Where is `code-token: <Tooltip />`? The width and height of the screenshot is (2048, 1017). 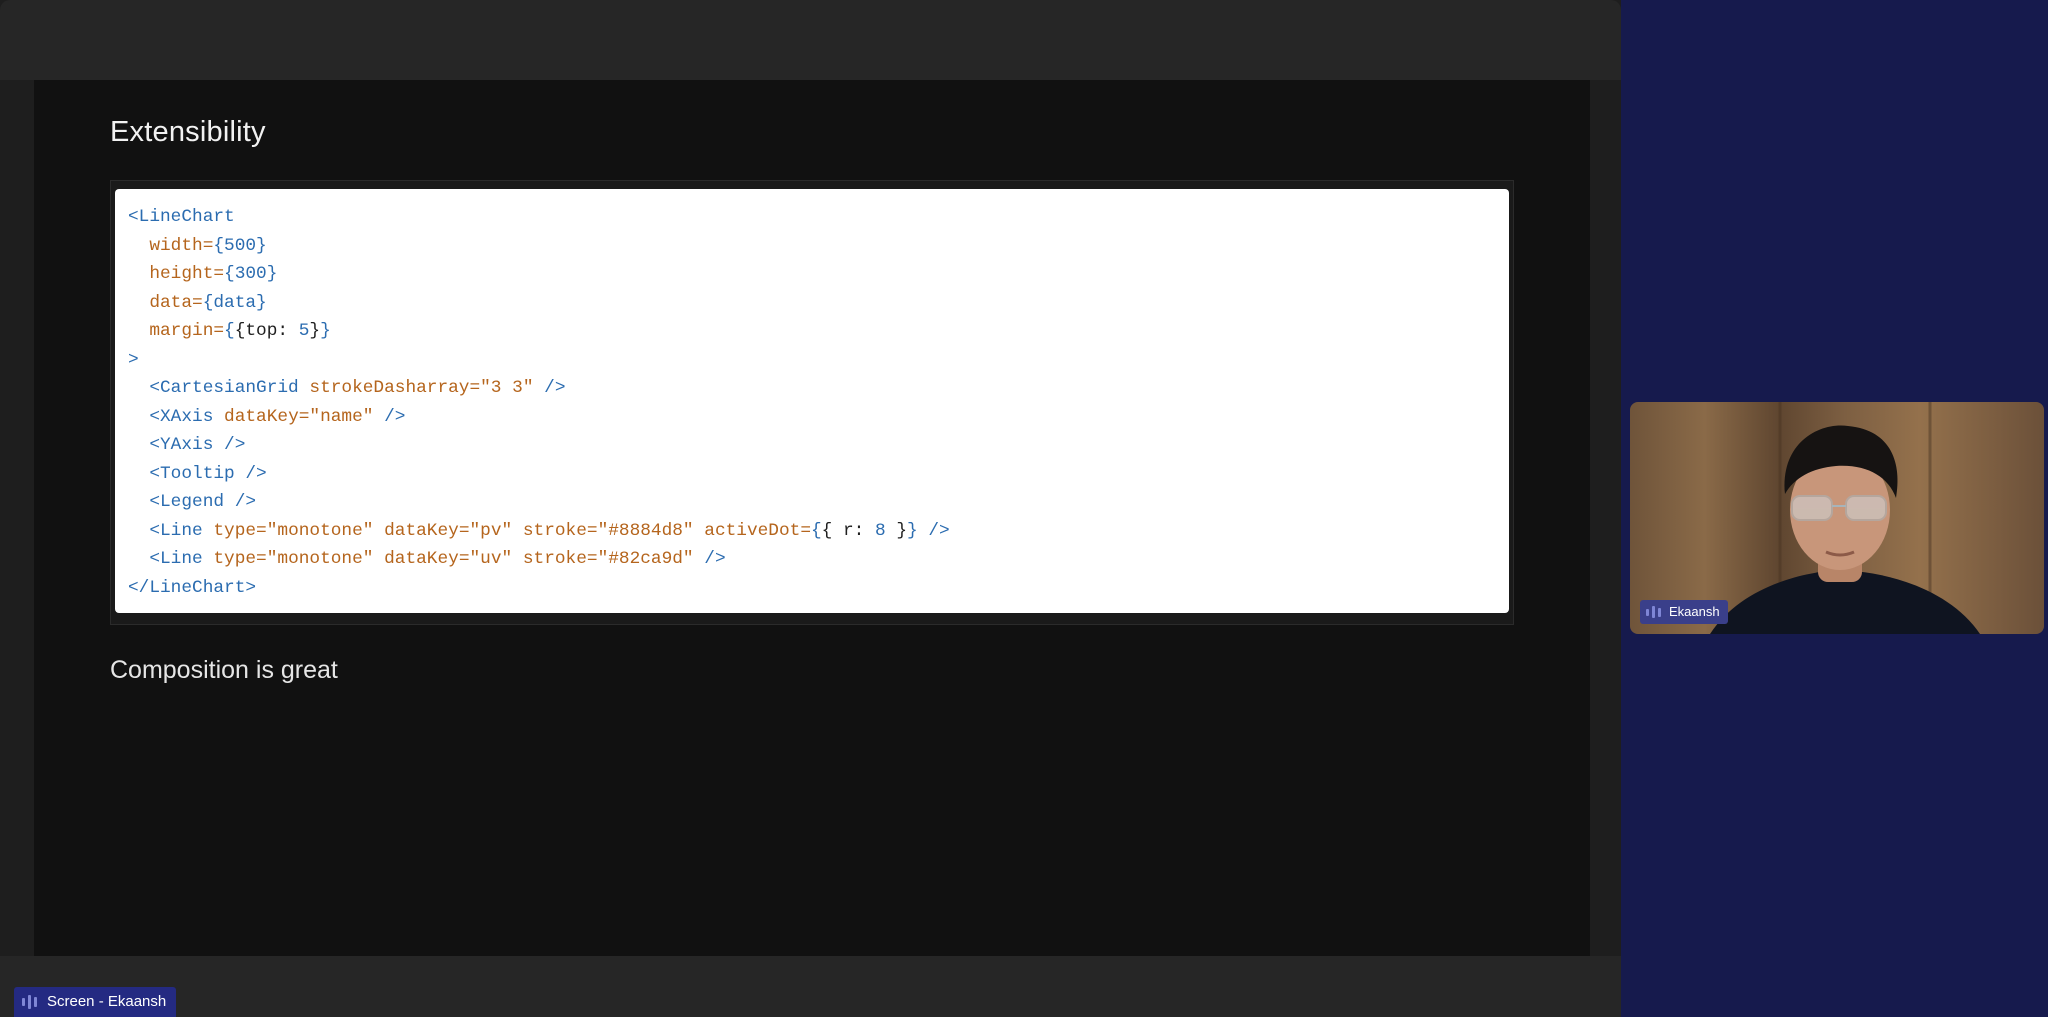
code-token: <Tooltip /> is located at coordinates (208, 473).